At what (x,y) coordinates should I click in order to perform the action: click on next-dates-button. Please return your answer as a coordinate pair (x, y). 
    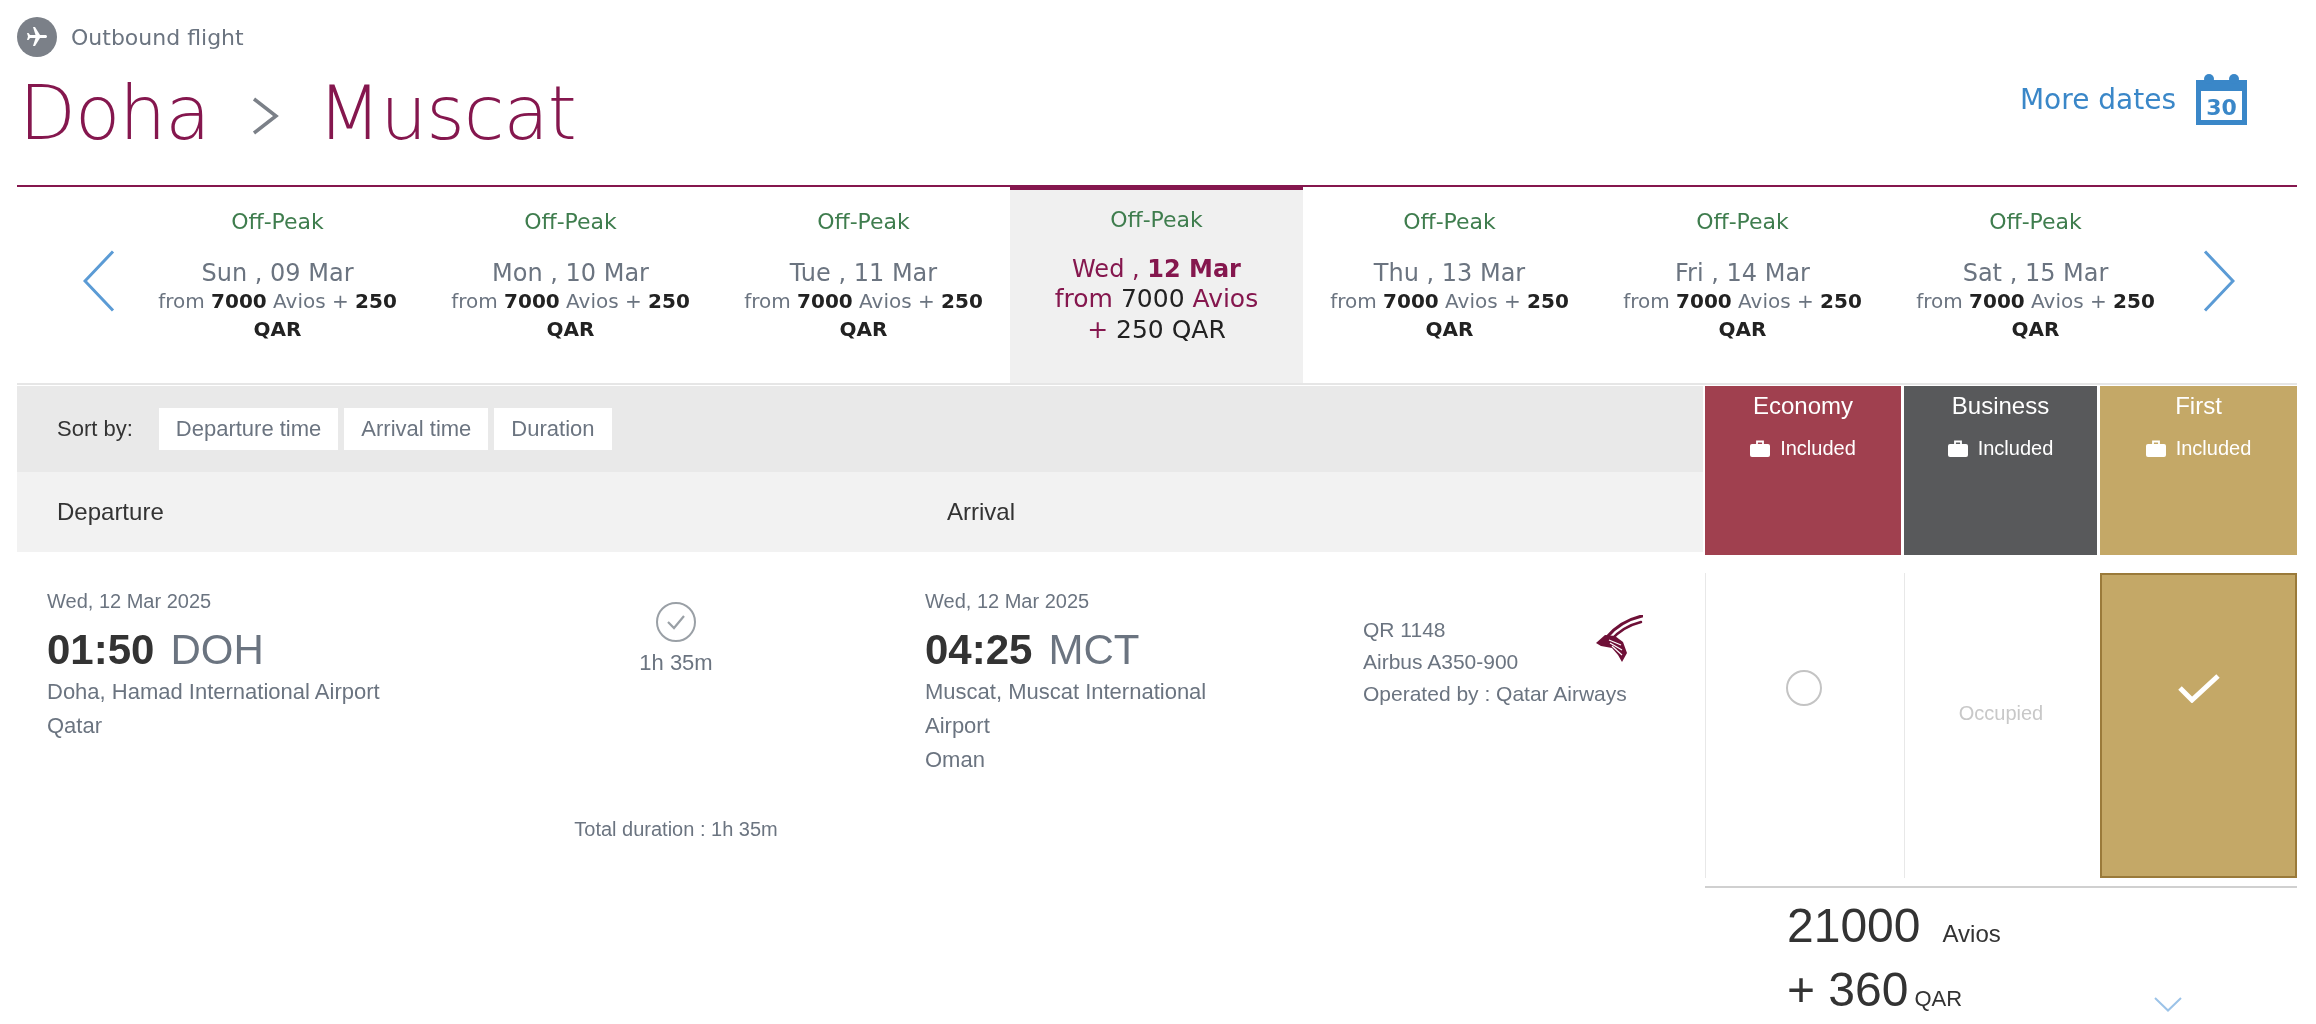
    Looking at the image, I should click on (2219, 281).